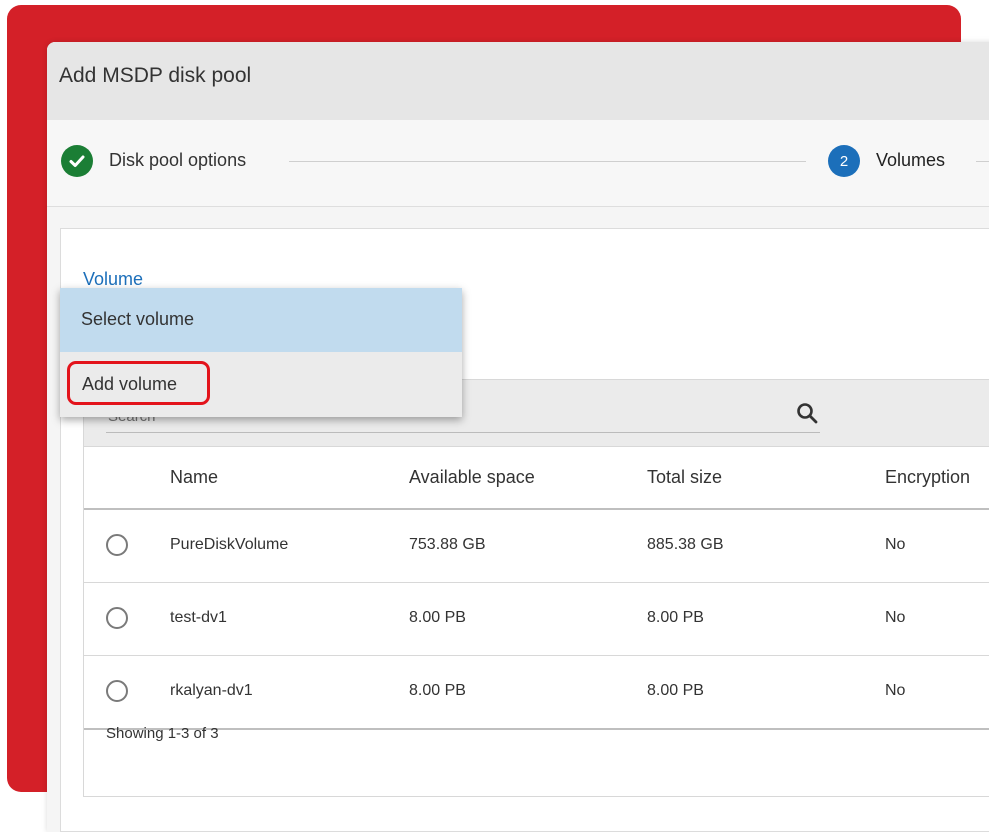 The width and height of the screenshot is (989, 832). I want to click on step-number-badge: 2, so click(844, 161).